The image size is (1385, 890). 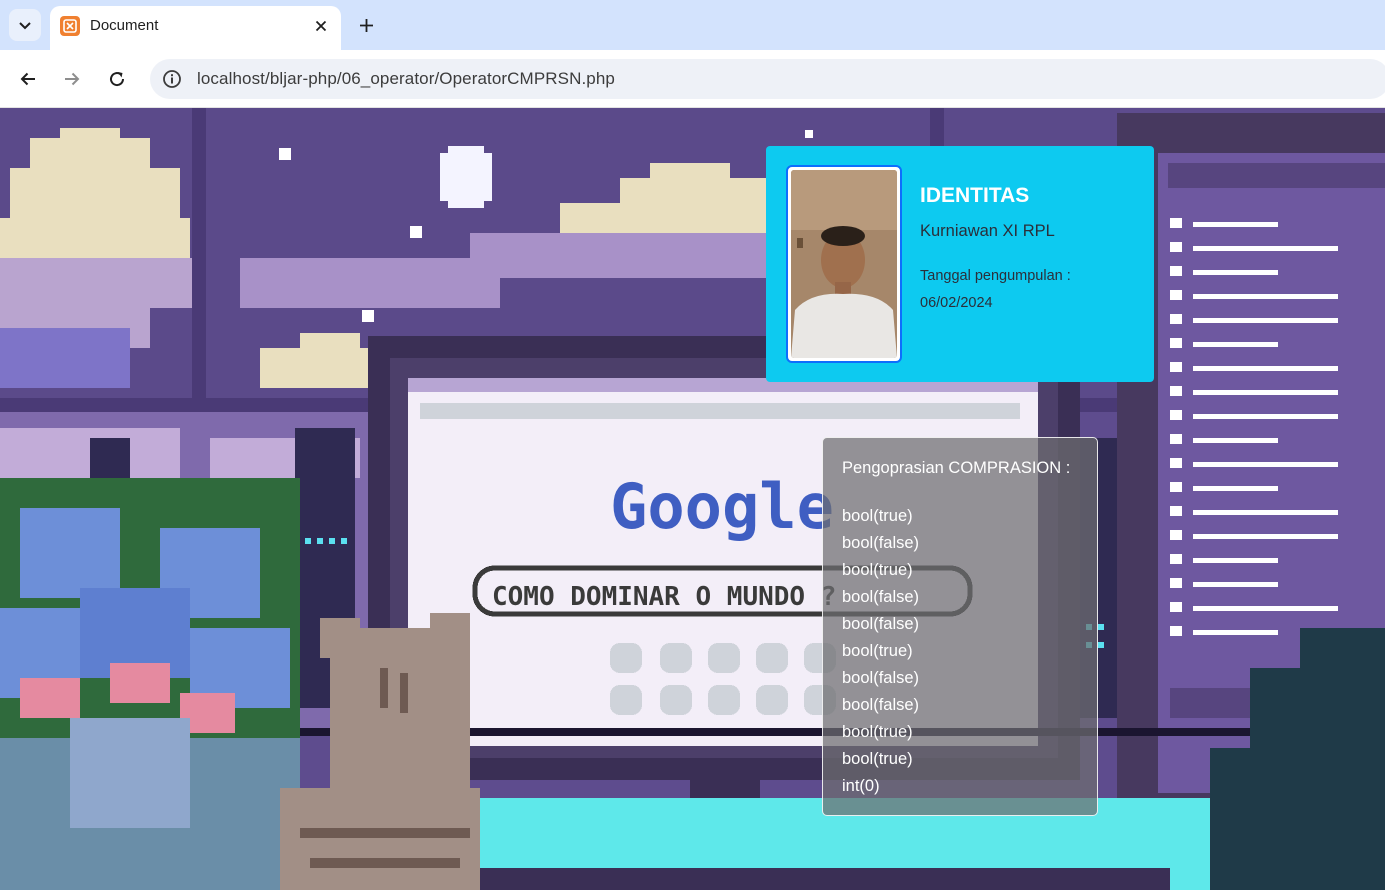 What do you see at coordinates (321, 26) in the screenshot?
I see `close-tab-icon` at bounding box center [321, 26].